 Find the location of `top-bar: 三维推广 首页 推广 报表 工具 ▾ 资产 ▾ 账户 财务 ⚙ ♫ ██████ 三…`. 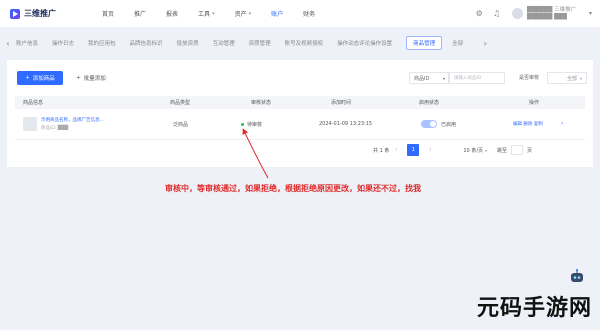

top-bar: 三维推广 首页 推广 报表 工具 ▾ 资产 ▾ 账户 财务 ⚙ ♫ ██████ 三… is located at coordinates (300, 13).